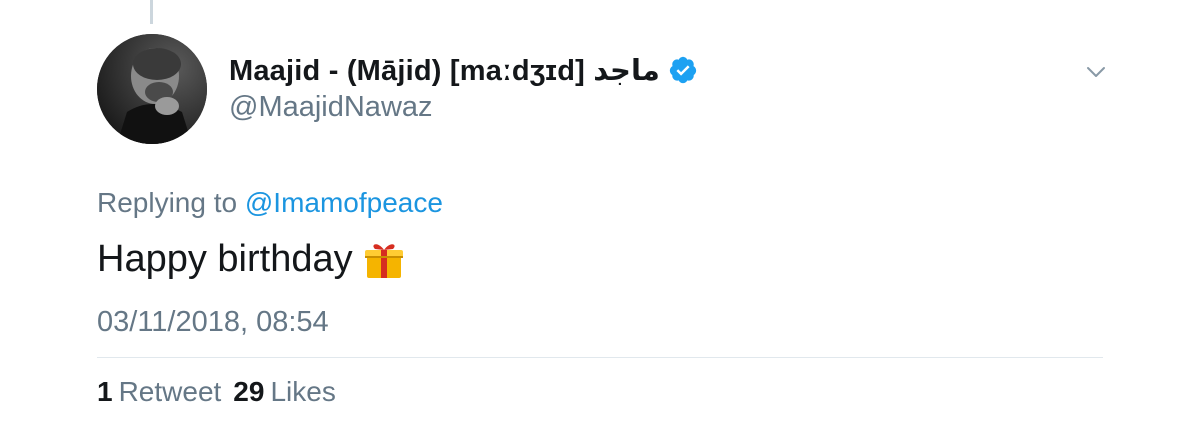 This screenshot has height=445, width=1200. Describe the element at coordinates (331, 107) in the screenshot. I see `author-handle: @MaajidNawaz` at that location.